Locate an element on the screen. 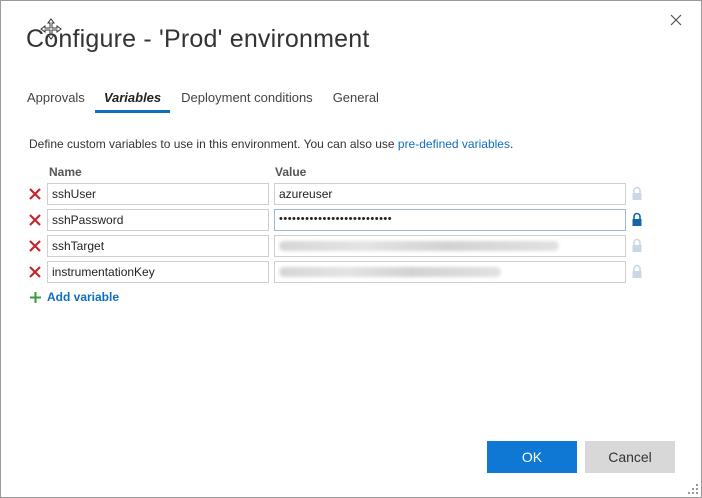 The width and height of the screenshot is (702, 498). close-button is located at coordinates (676, 20).